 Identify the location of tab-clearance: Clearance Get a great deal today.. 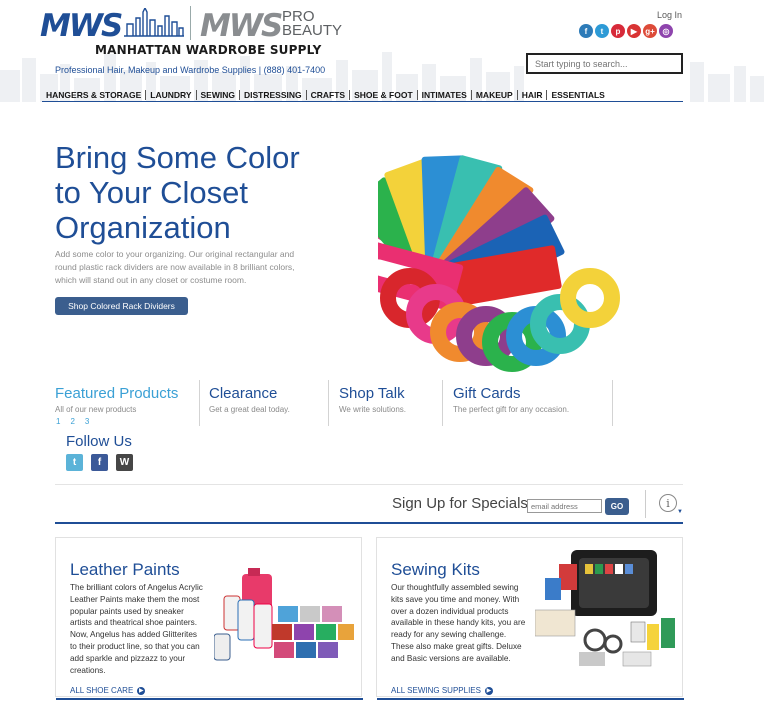
(249, 407).